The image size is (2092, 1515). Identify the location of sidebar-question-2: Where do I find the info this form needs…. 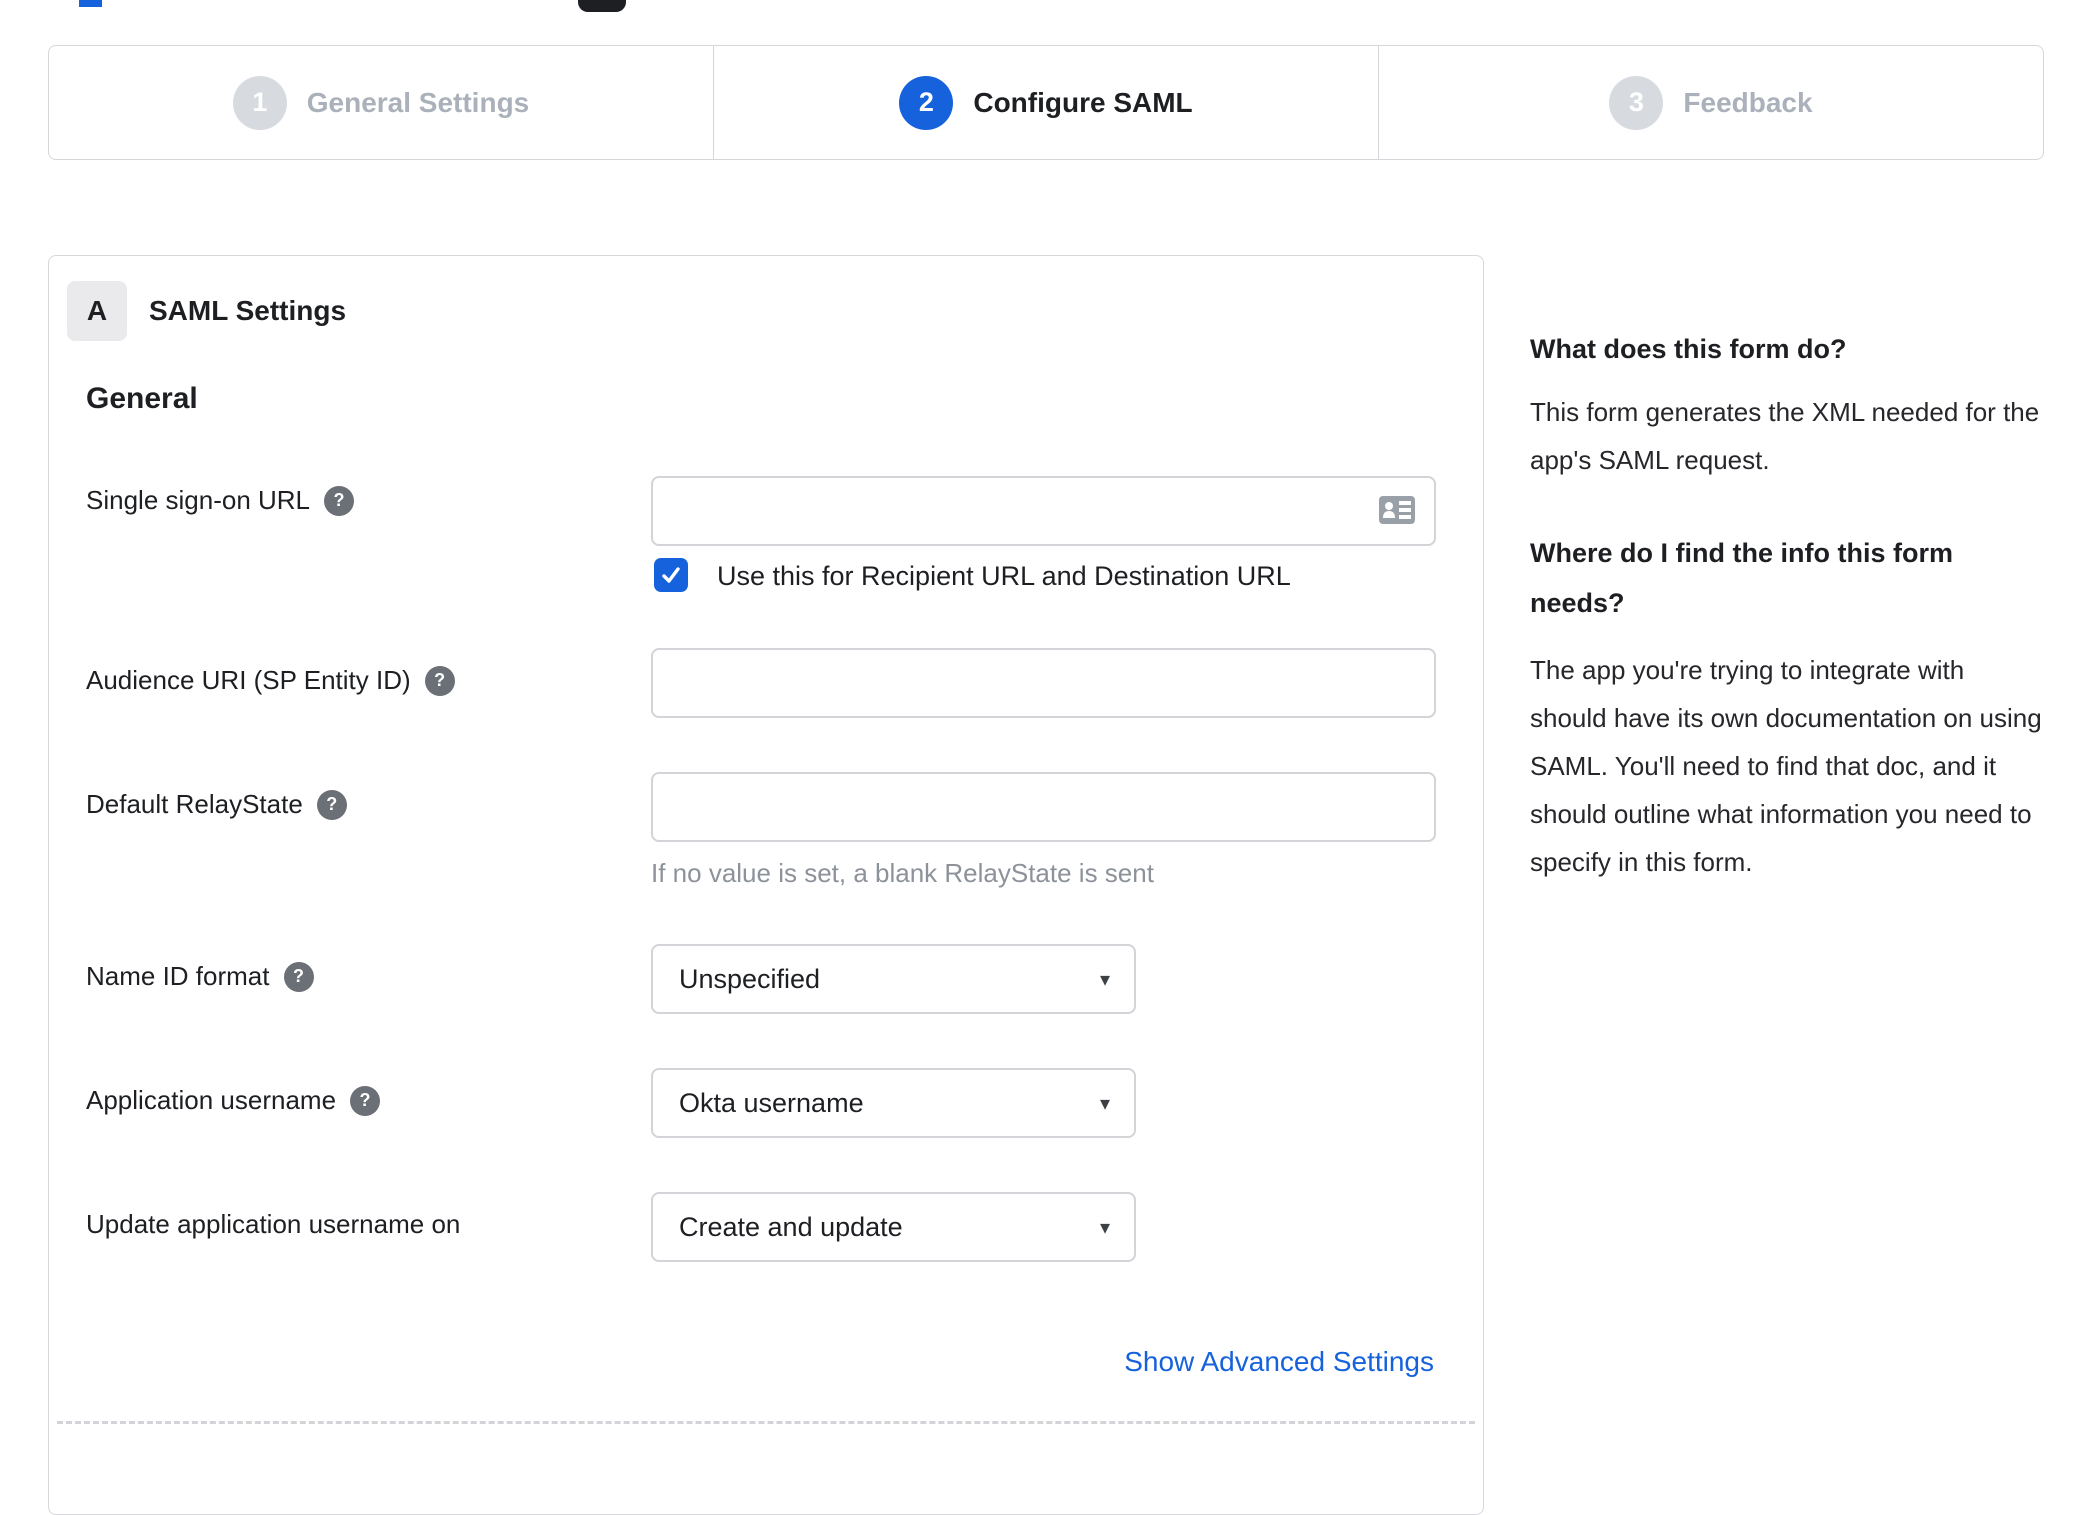
(1741, 578).